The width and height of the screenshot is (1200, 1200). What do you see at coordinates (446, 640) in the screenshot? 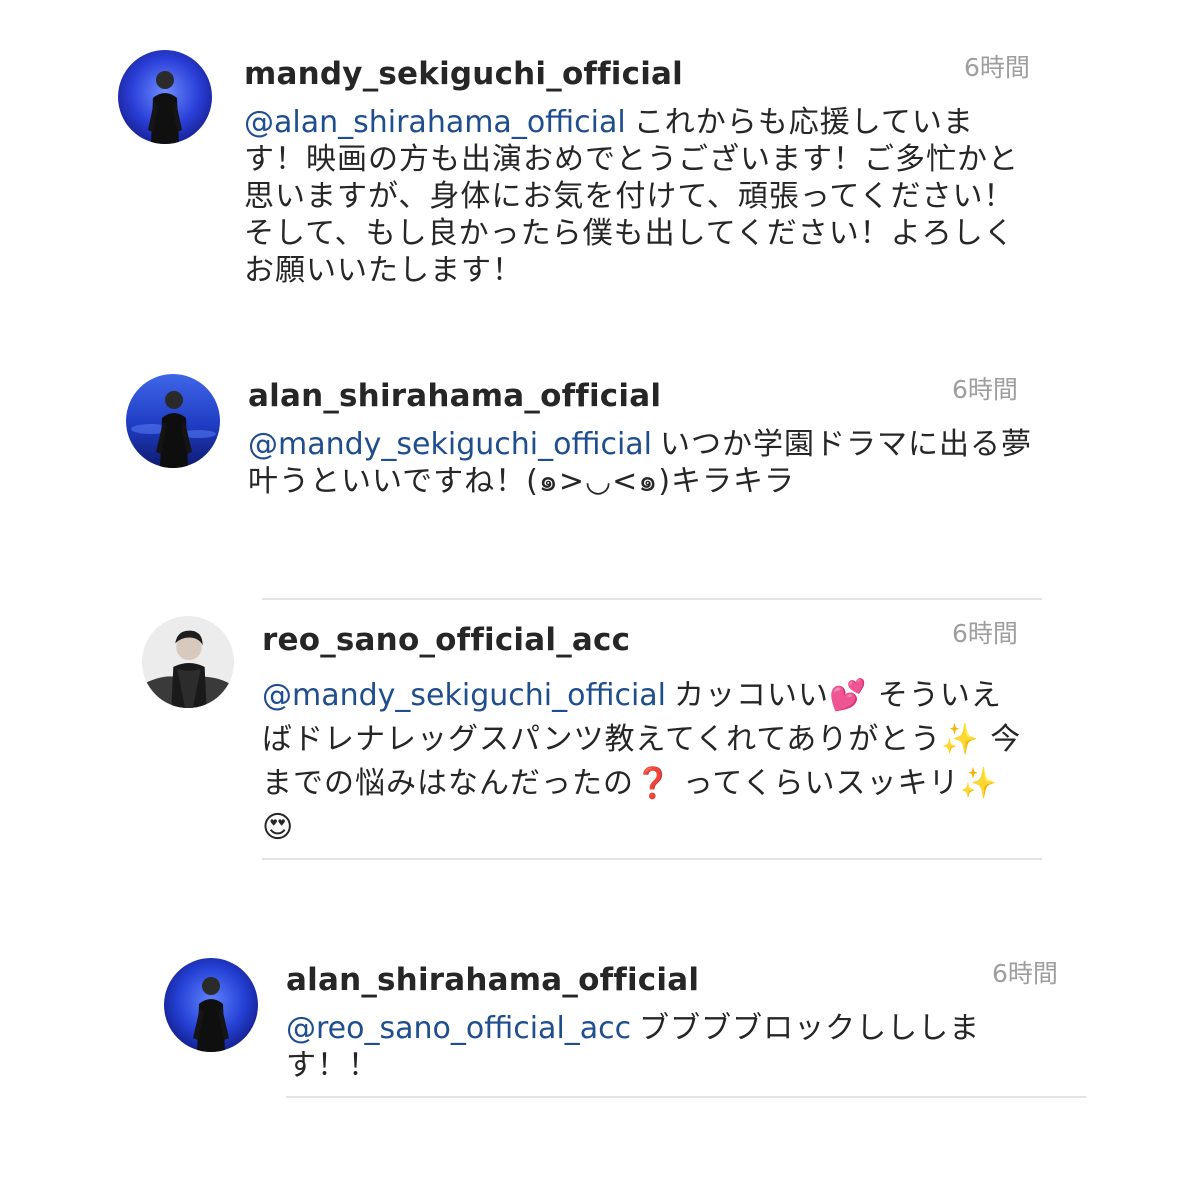
I see `comment-username: reo_sano_official_acc` at bounding box center [446, 640].